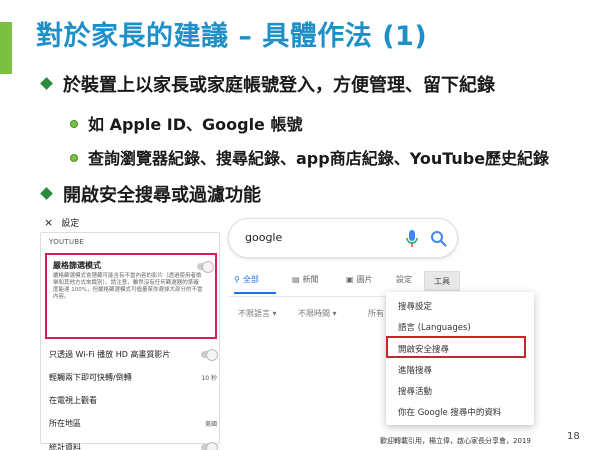 Image resolution: width=600 pixels, height=450 pixels. What do you see at coordinates (205, 267) in the screenshot?
I see `restricted-mode-toggle` at bounding box center [205, 267].